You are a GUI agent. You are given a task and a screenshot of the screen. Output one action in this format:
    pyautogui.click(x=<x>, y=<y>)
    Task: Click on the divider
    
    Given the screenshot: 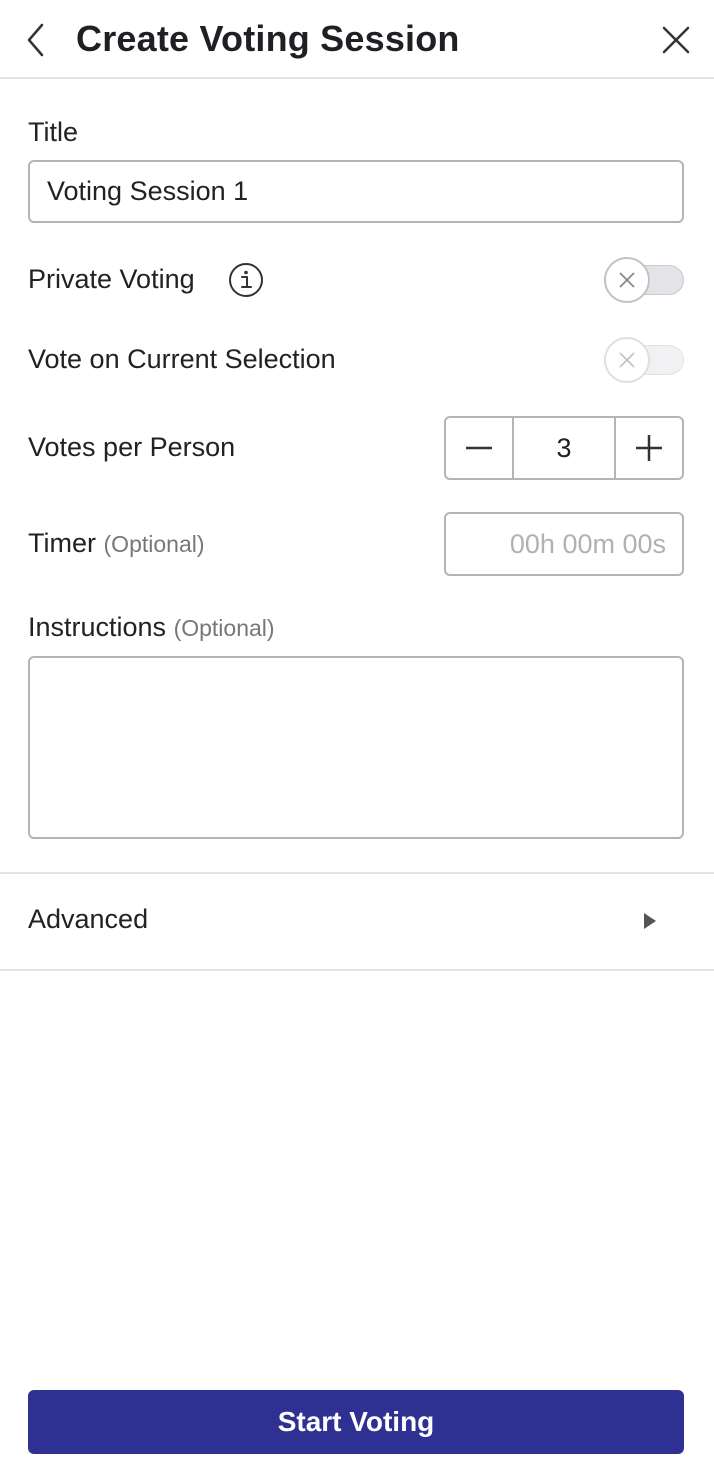 What is the action you would take?
    pyautogui.click(x=357, y=970)
    